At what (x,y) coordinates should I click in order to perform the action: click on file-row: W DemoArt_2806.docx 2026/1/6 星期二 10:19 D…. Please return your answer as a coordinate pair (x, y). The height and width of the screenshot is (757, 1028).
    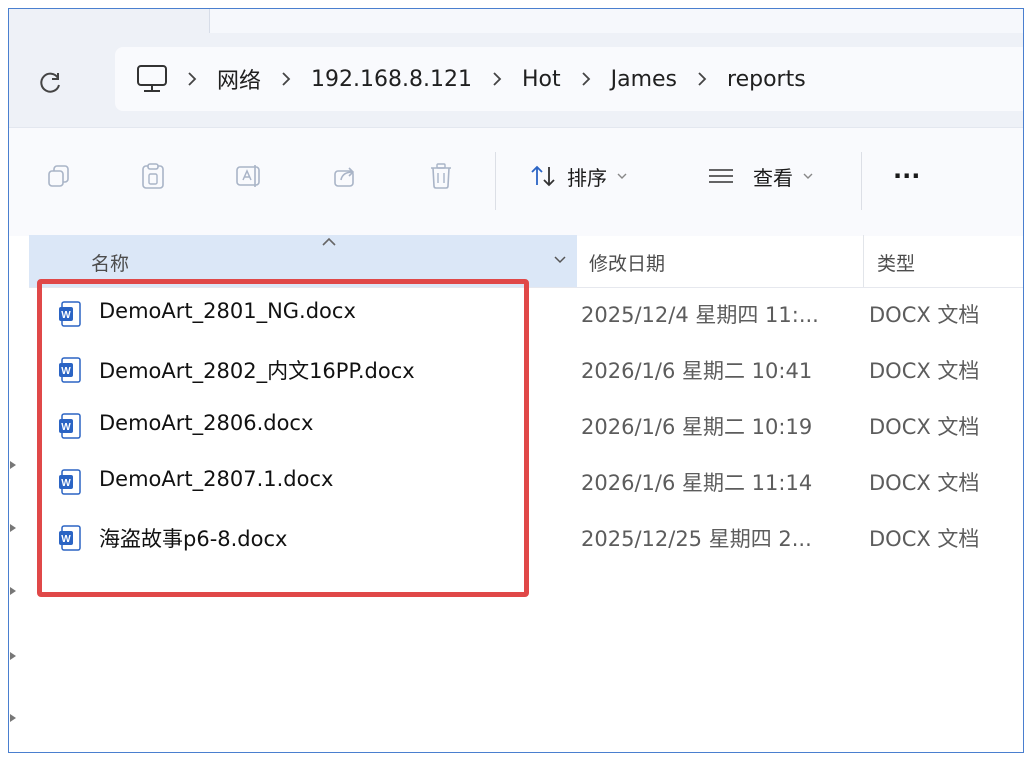
    Looking at the image, I should click on (528, 425).